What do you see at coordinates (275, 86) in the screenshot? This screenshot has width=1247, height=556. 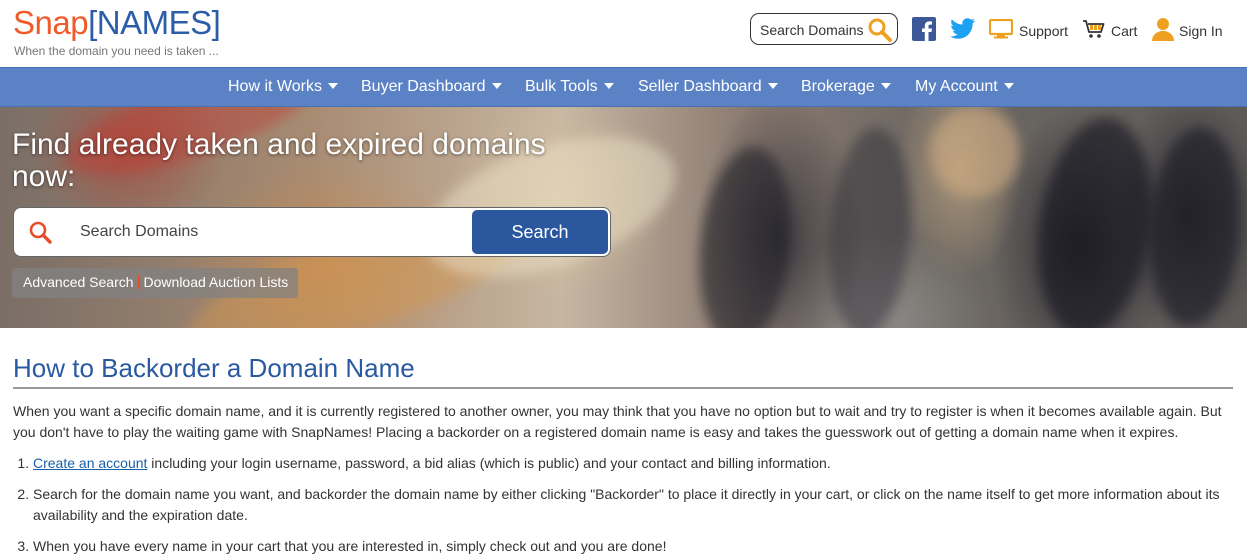 I see `nav-label: How it Works` at bounding box center [275, 86].